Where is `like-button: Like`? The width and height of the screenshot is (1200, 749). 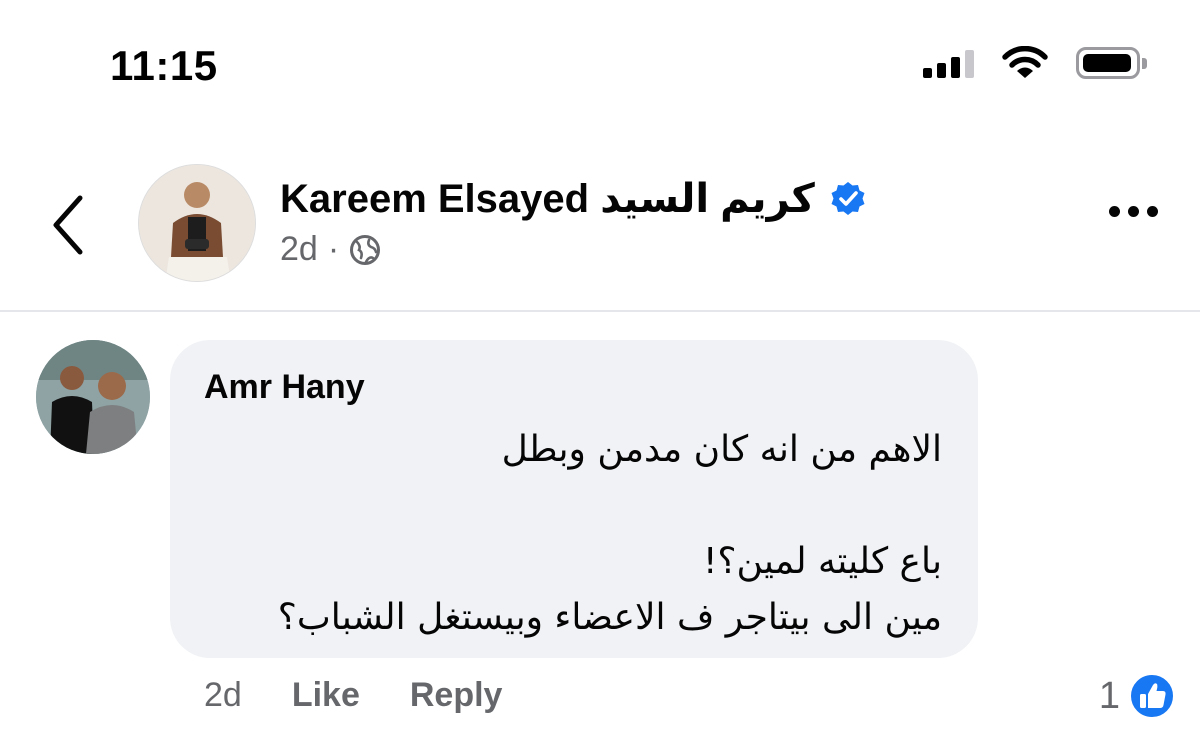 like-button: Like is located at coordinates (326, 695).